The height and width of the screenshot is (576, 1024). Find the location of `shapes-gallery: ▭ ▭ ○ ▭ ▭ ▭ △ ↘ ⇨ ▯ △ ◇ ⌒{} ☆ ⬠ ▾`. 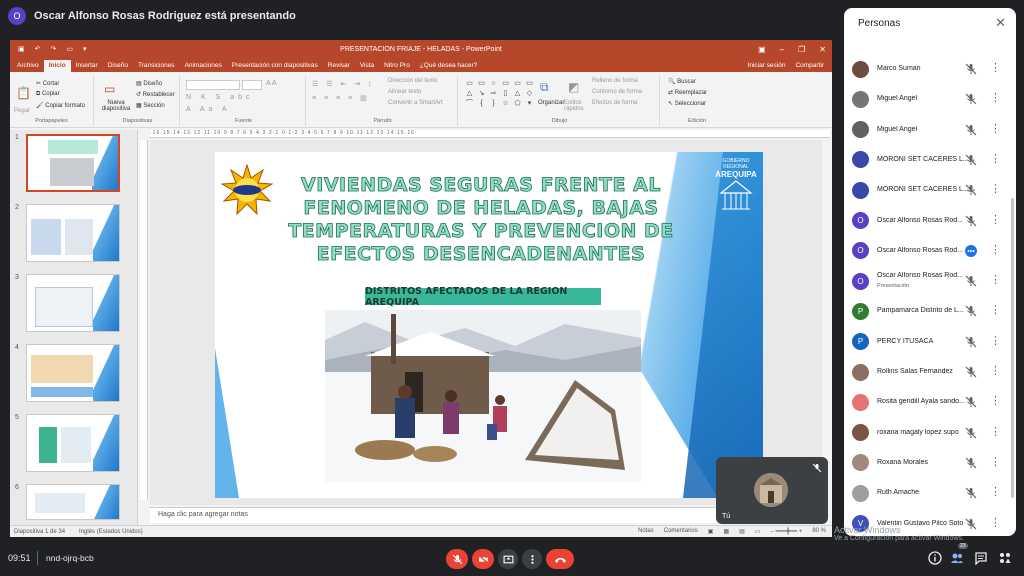

shapes-gallery: ▭ ▭ ○ ▭ ▭ ▭ △ ↘ ⇨ ▯ △ ◇ ⌒{} ☆ ⬠ ▾ is located at coordinates (499, 93).